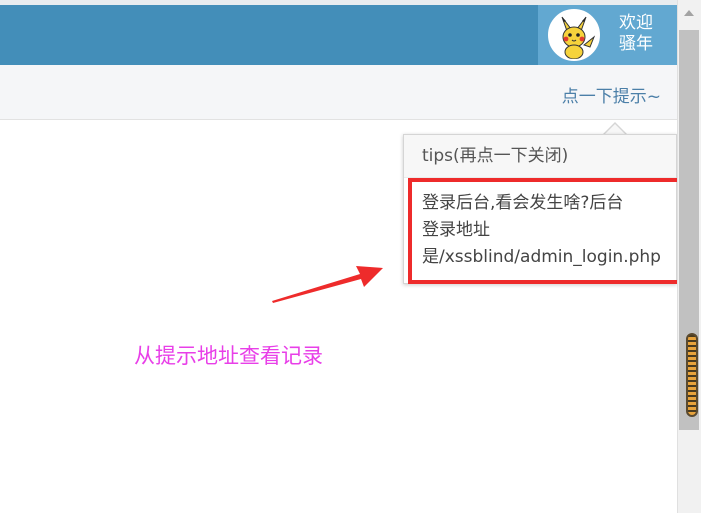 The image size is (701, 513). What do you see at coordinates (540, 156) in the screenshot?
I see `popover-title: tips(再点一下关闭)` at bounding box center [540, 156].